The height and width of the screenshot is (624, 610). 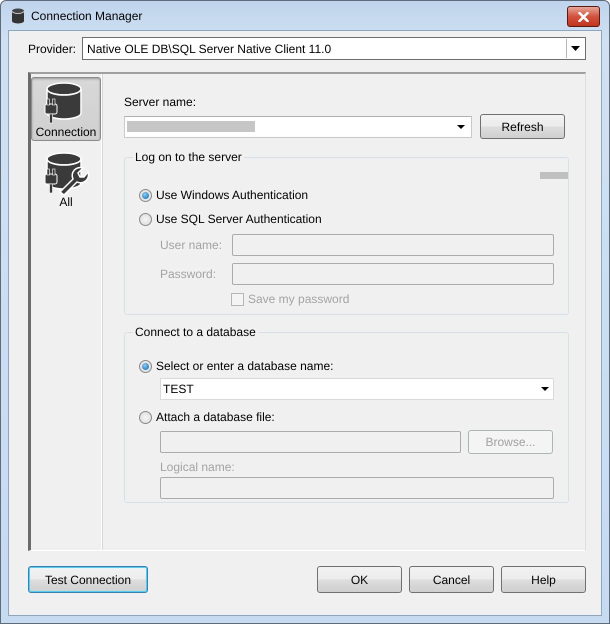 What do you see at coordinates (215, 417) in the screenshot?
I see `radio-label: Attach a database file:` at bounding box center [215, 417].